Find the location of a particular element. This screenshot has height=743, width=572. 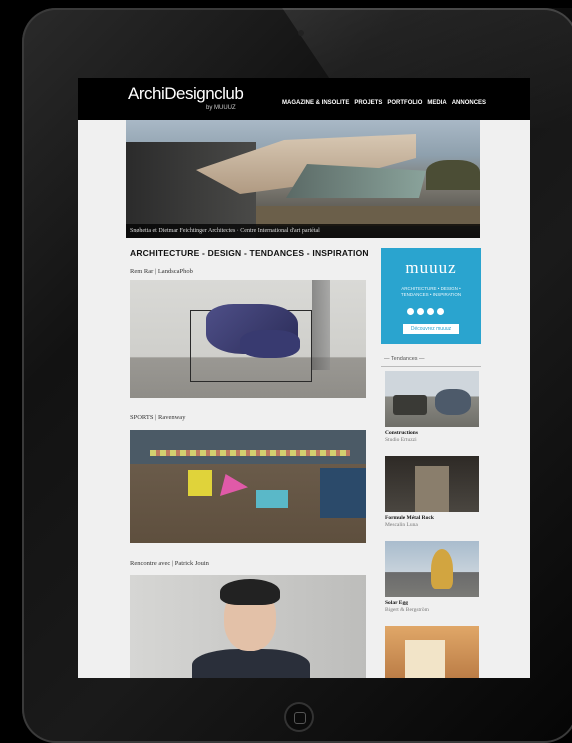

chair-base is located at coordinates (270, 344).